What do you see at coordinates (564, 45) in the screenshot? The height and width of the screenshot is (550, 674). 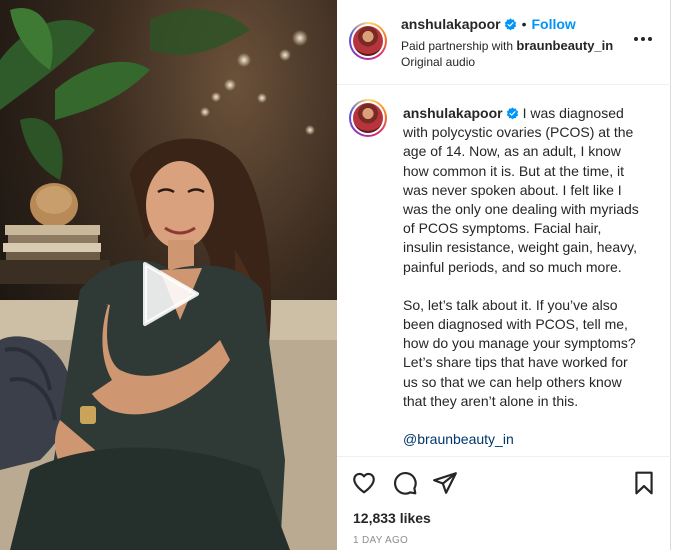 I see `partner-link: braunbeauty_in` at bounding box center [564, 45].